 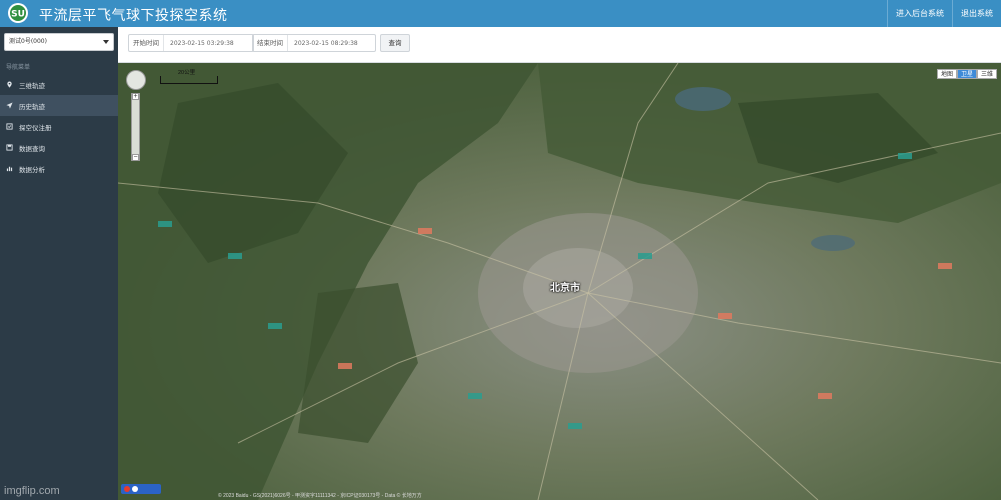 What do you see at coordinates (135, 127) in the screenshot?
I see `zoom-slider: + −` at bounding box center [135, 127].